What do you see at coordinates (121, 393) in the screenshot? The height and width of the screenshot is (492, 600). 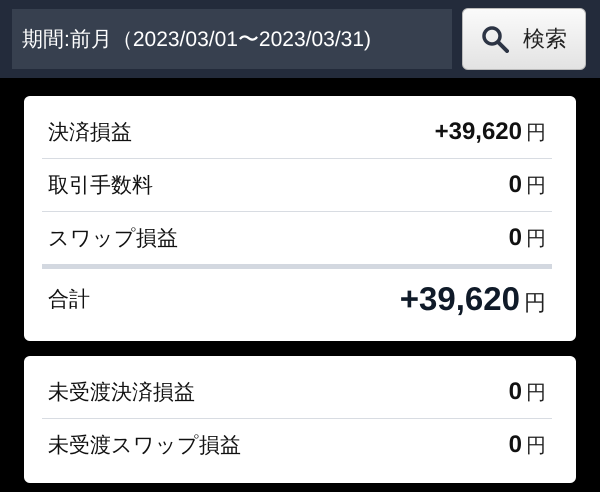 I see `row-label: 未受渡決済損益` at bounding box center [121, 393].